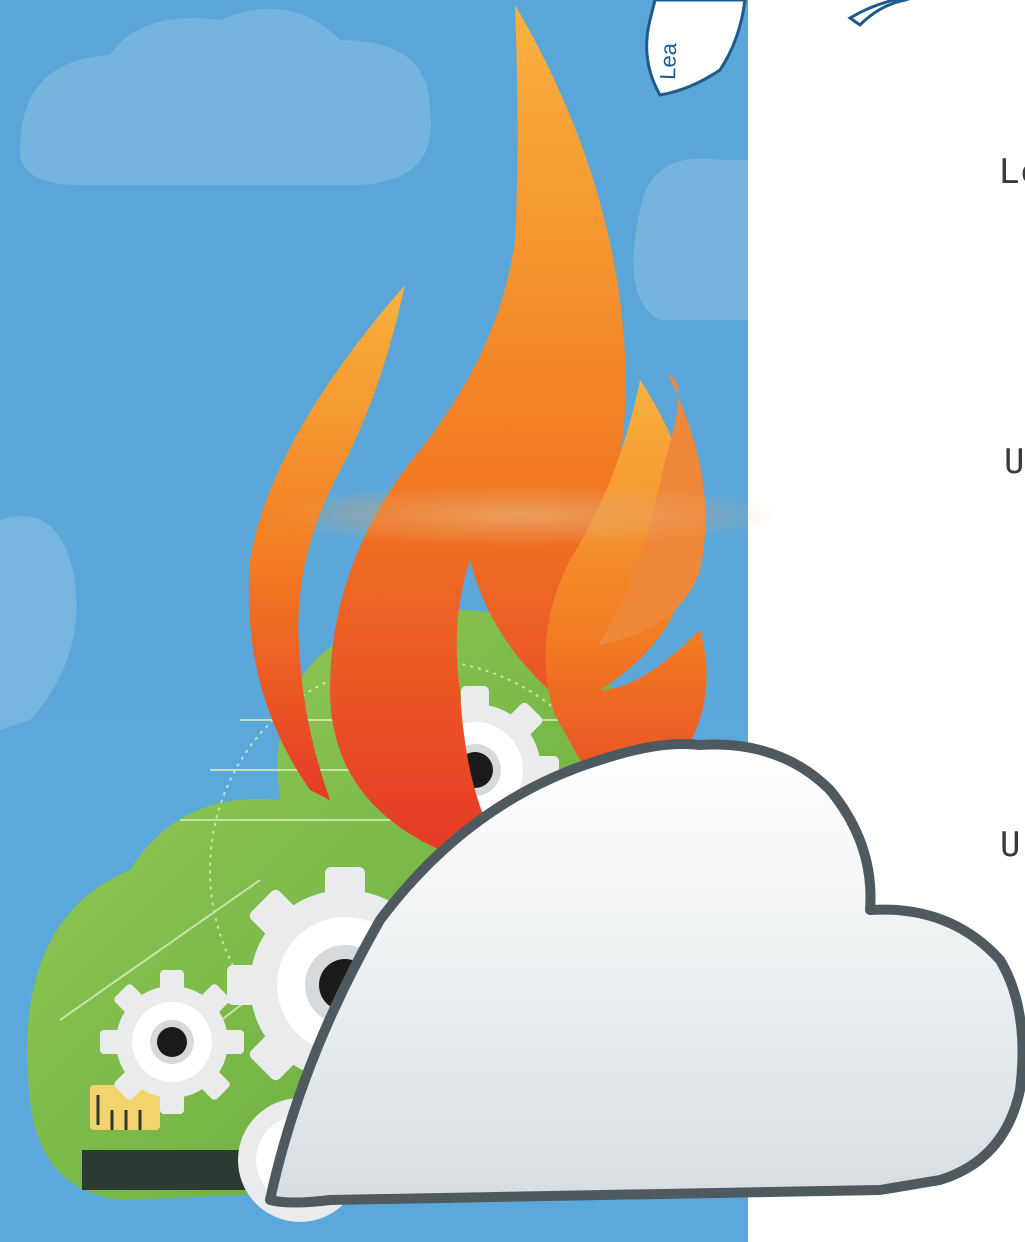  What do you see at coordinates (777, 48) in the screenshot?
I see `book-doodle` at bounding box center [777, 48].